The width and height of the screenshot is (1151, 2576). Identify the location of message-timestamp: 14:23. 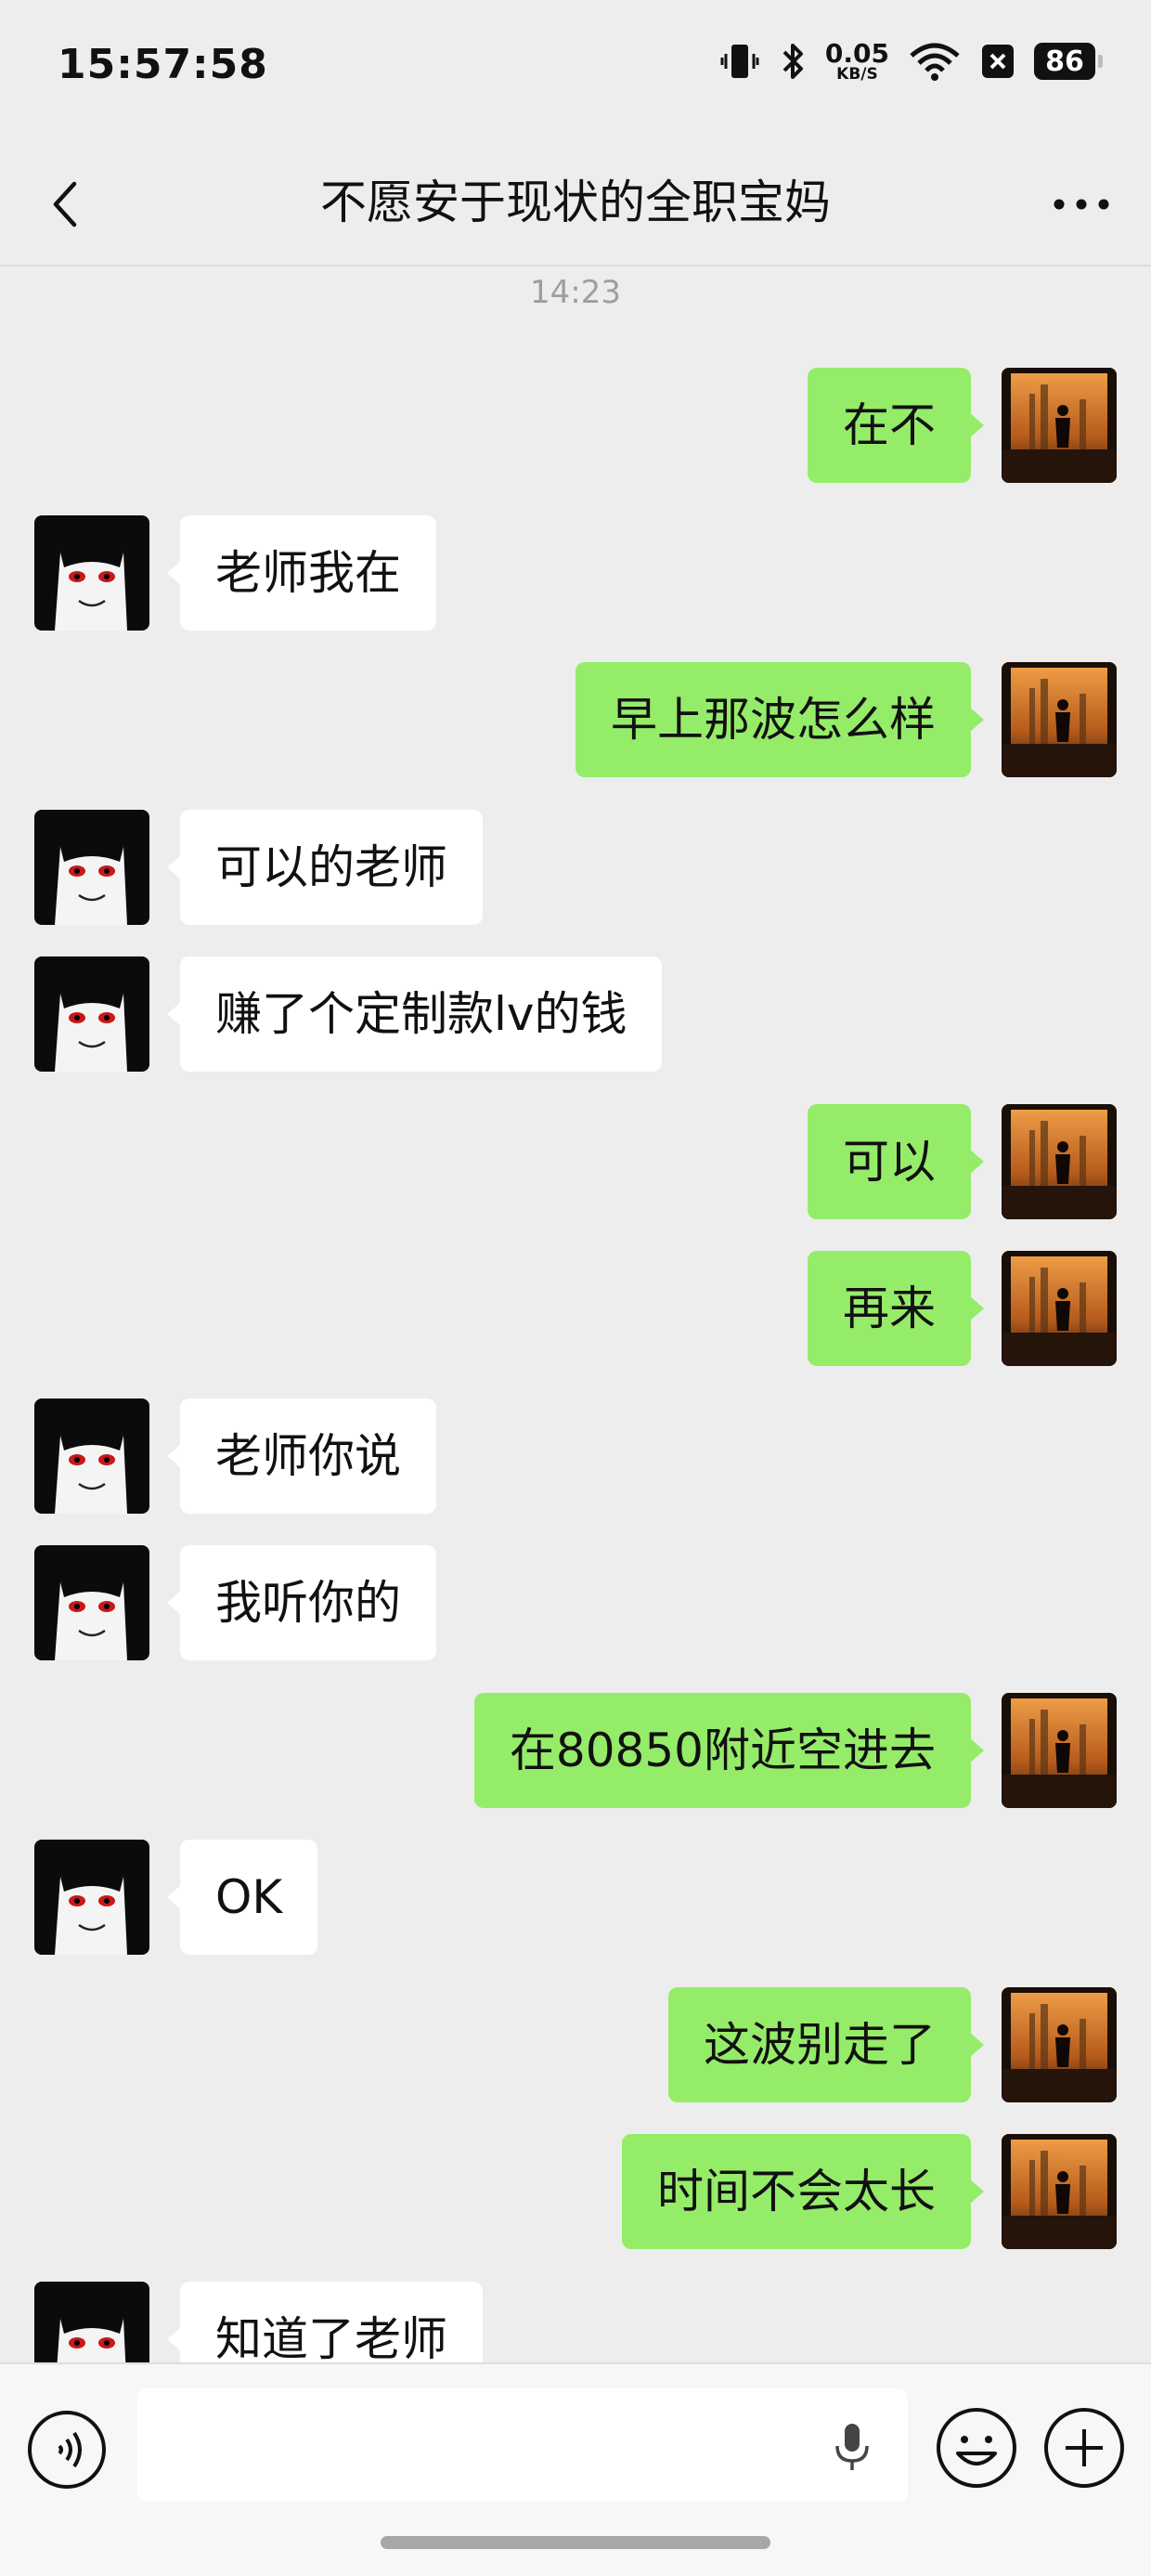
(575, 292).